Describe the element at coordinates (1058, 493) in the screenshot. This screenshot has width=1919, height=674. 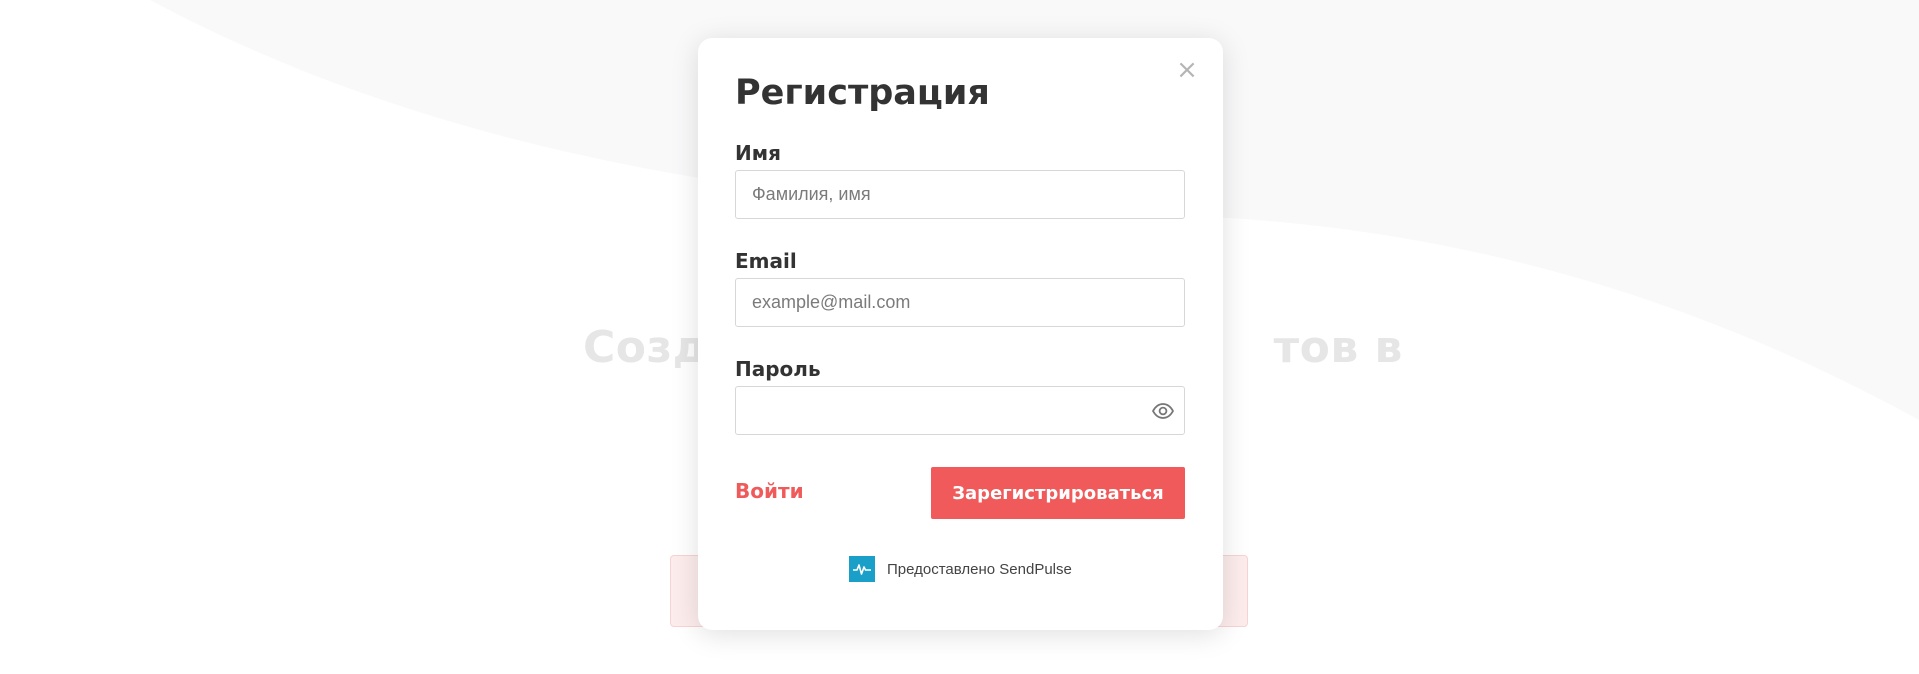
I see `register-button: Зарегистрироваться` at that location.